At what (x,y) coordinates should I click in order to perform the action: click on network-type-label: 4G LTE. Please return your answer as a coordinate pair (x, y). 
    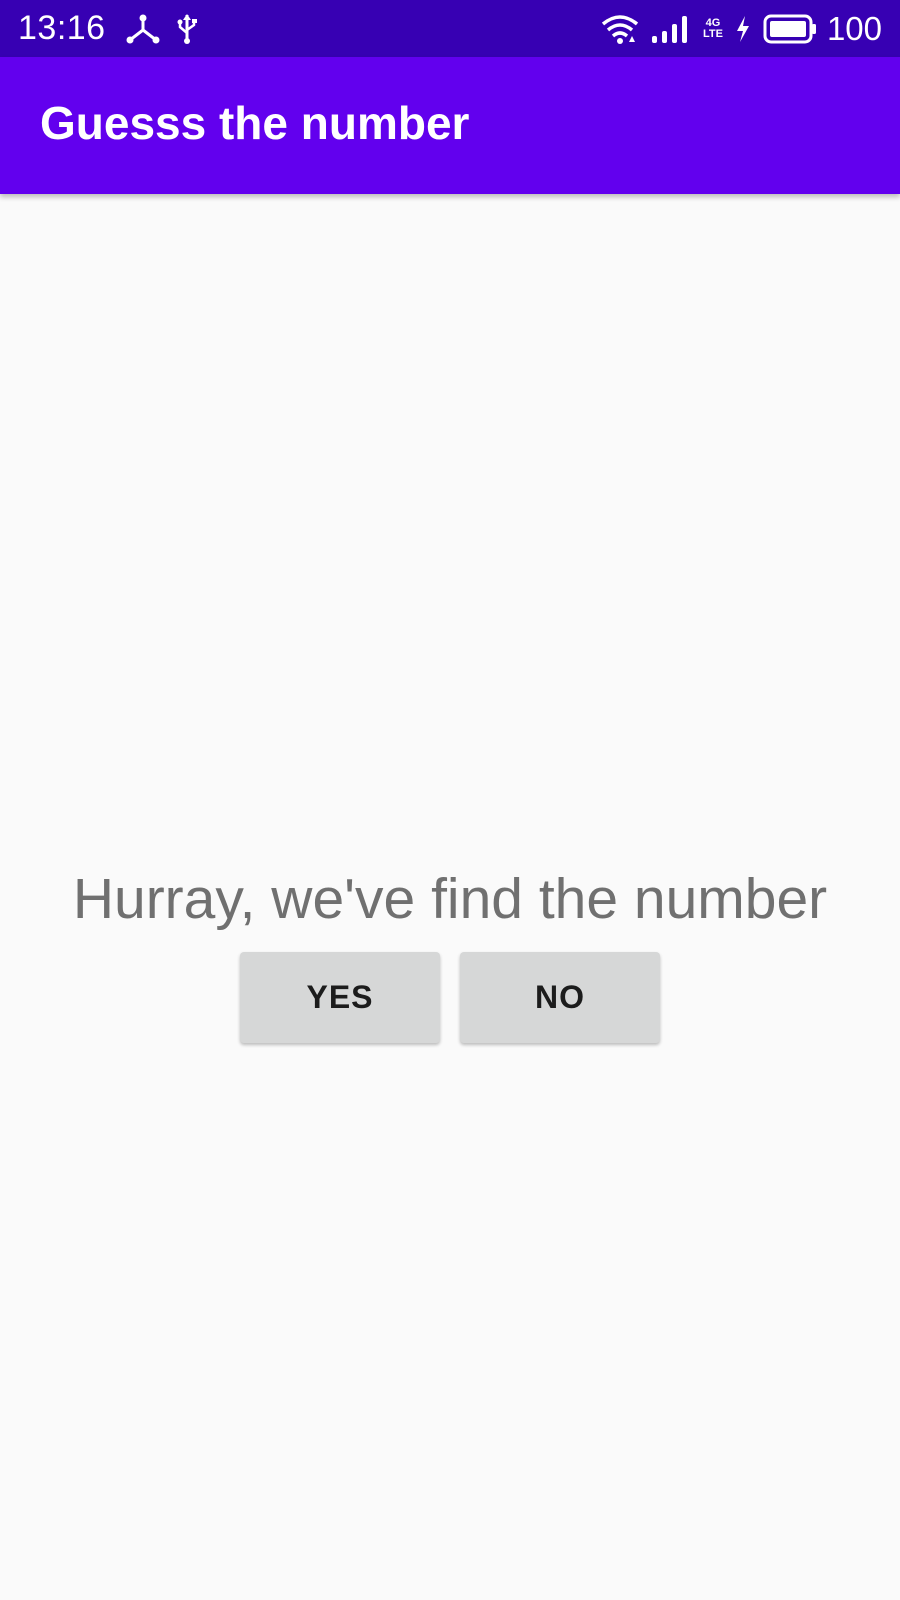
    Looking at the image, I should click on (712, 28).